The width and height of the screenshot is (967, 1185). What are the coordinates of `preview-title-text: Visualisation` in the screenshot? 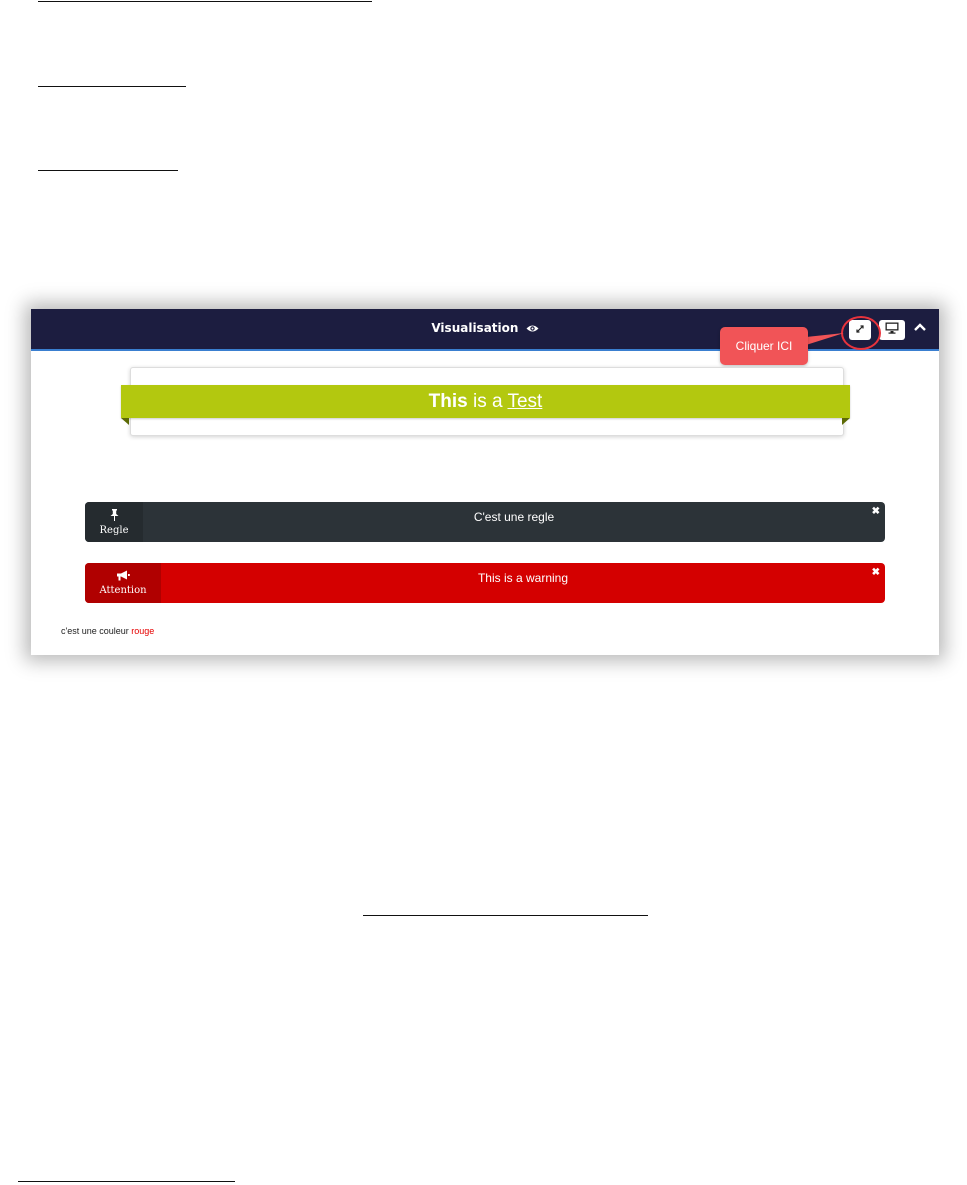 It's located at (475, 328).